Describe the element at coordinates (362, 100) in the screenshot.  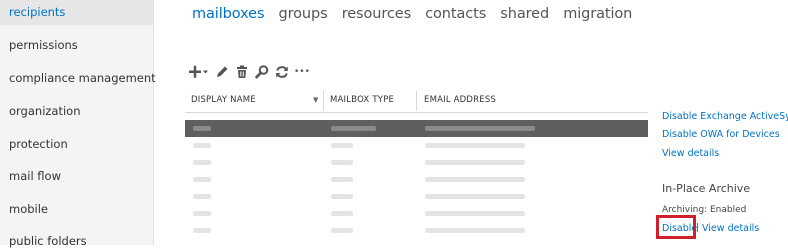
I see `column-header-mailbox-type: MAILBOX TYPE` at that location.